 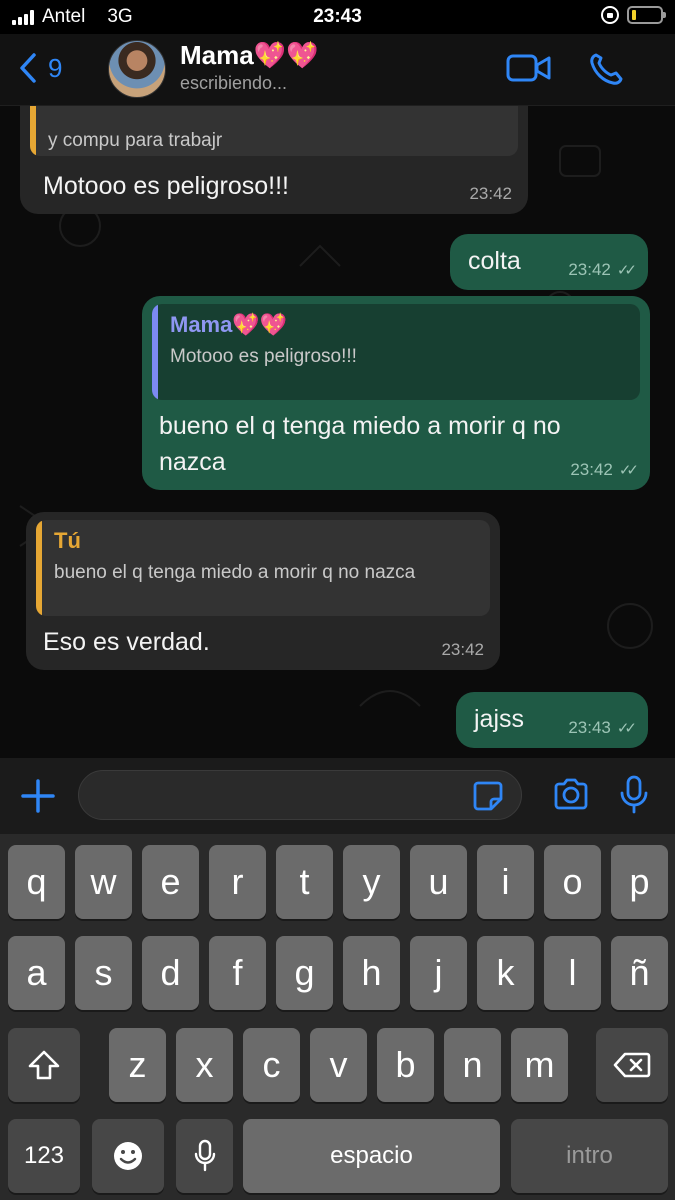 I want to click on return-key: intro, so click(x=589, y=1156).